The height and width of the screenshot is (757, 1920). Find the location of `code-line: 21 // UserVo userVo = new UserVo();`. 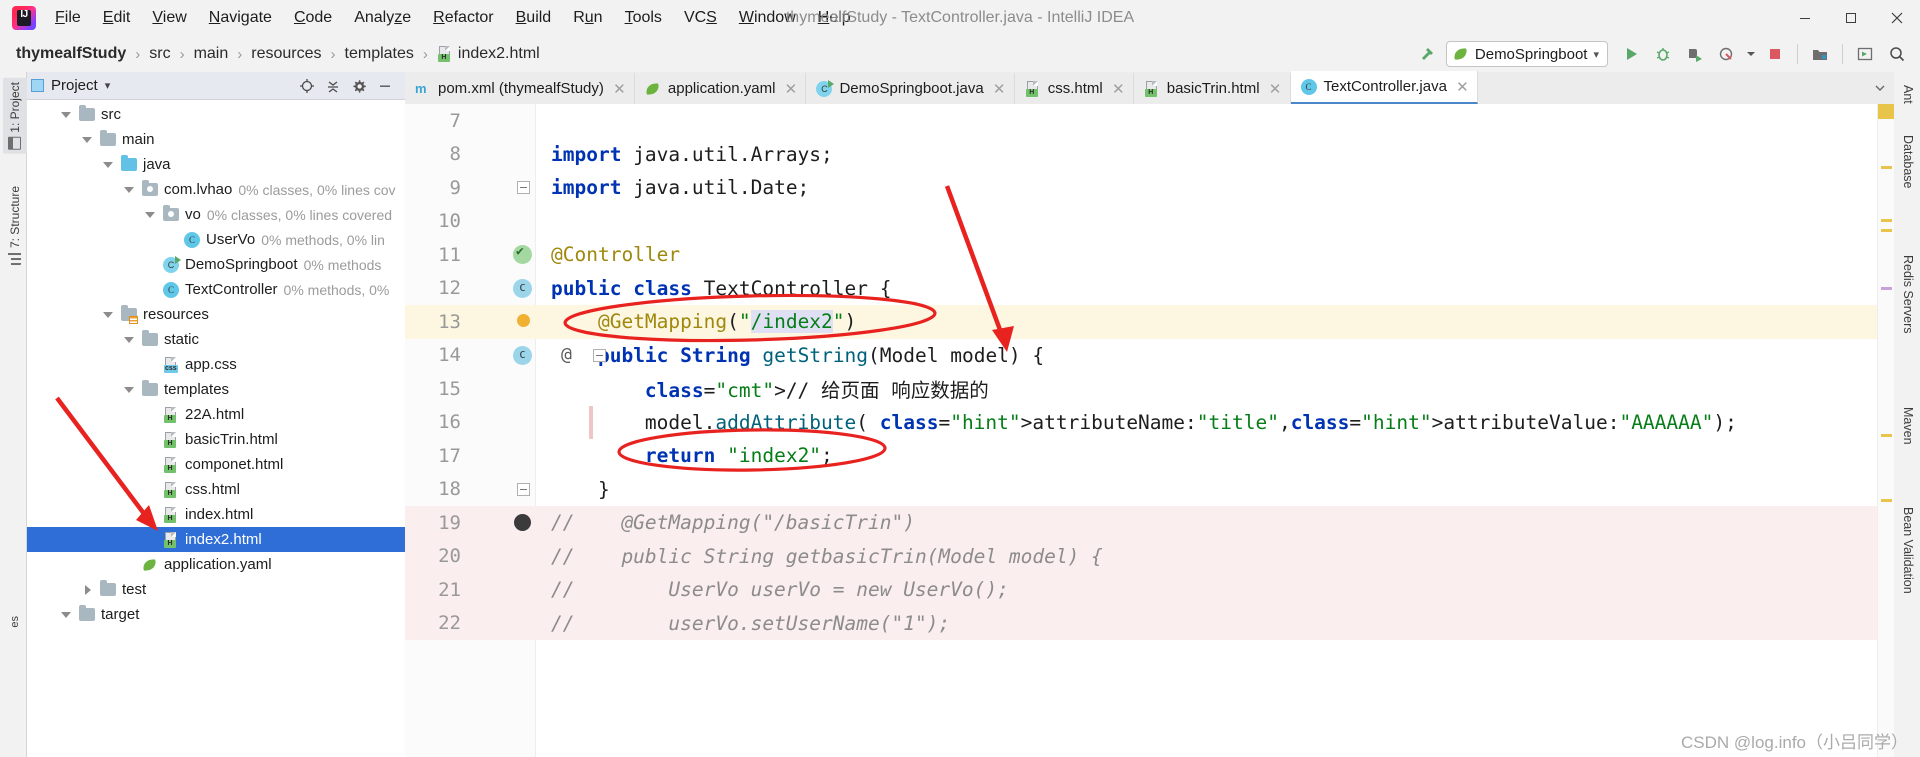

code-line: 21 // UserVo userVo = new UserVo(); is located at coordinates (1149, 590).